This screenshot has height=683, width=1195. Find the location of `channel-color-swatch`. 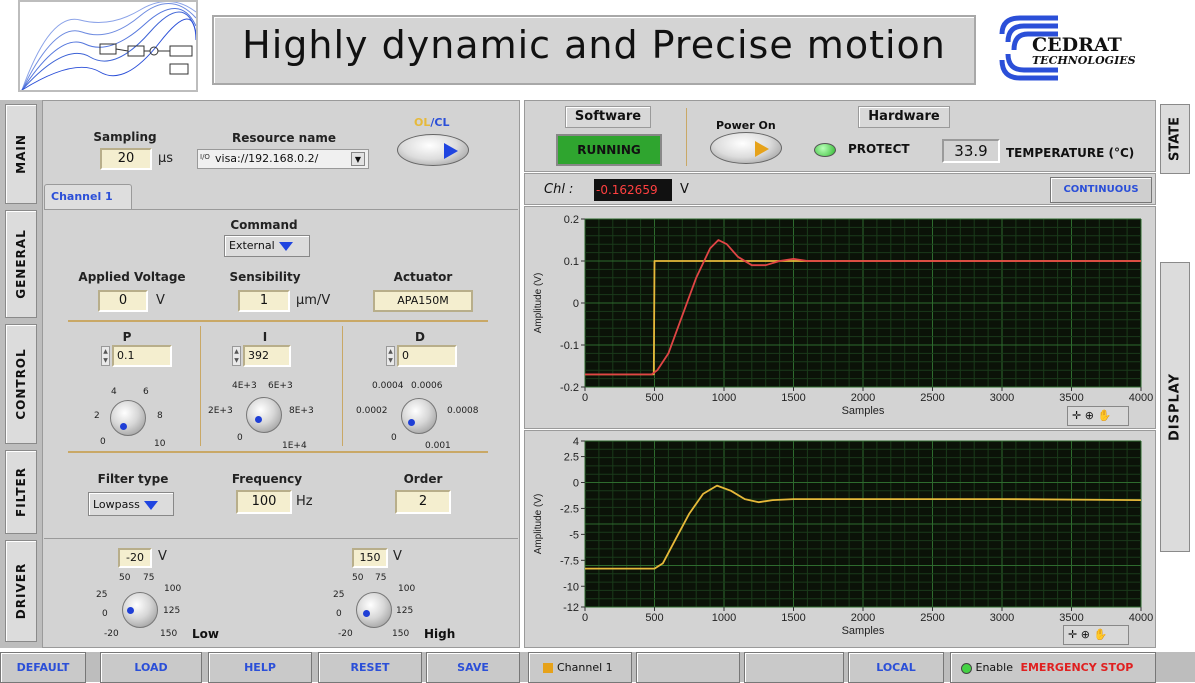

channel-color-swatch is located at coordinates (548, 668).